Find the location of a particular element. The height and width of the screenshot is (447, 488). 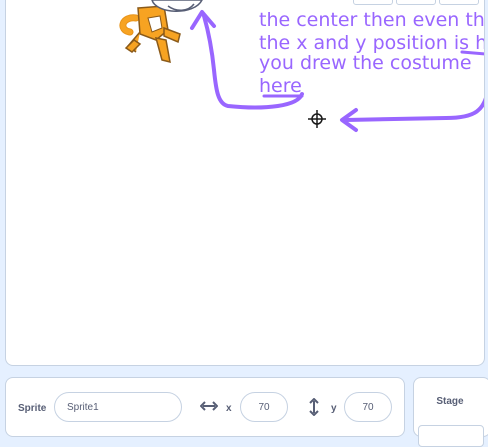

x-value: 70 is located at coordinates (264, 407).